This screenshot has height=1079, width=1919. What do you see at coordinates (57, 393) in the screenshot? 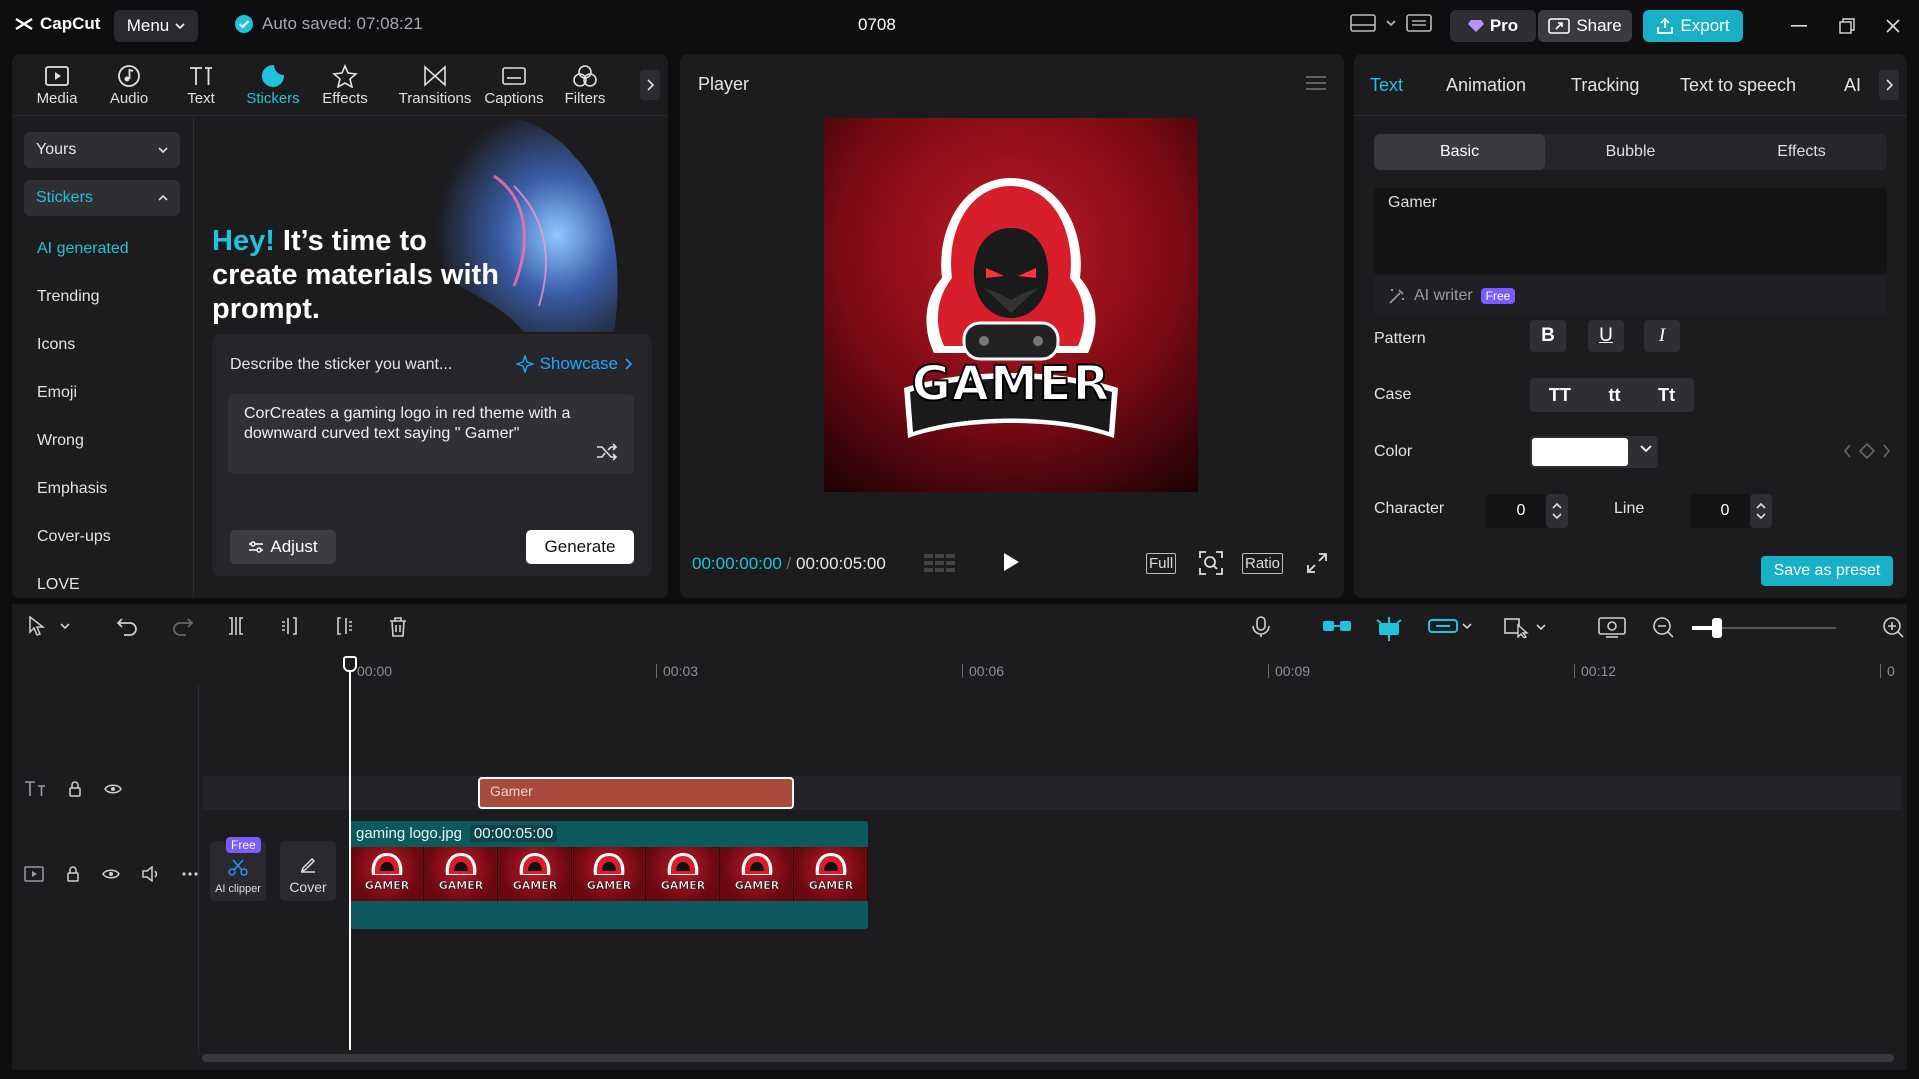
I see `category-emoji: Emoji` at bounding box center [57, 393].